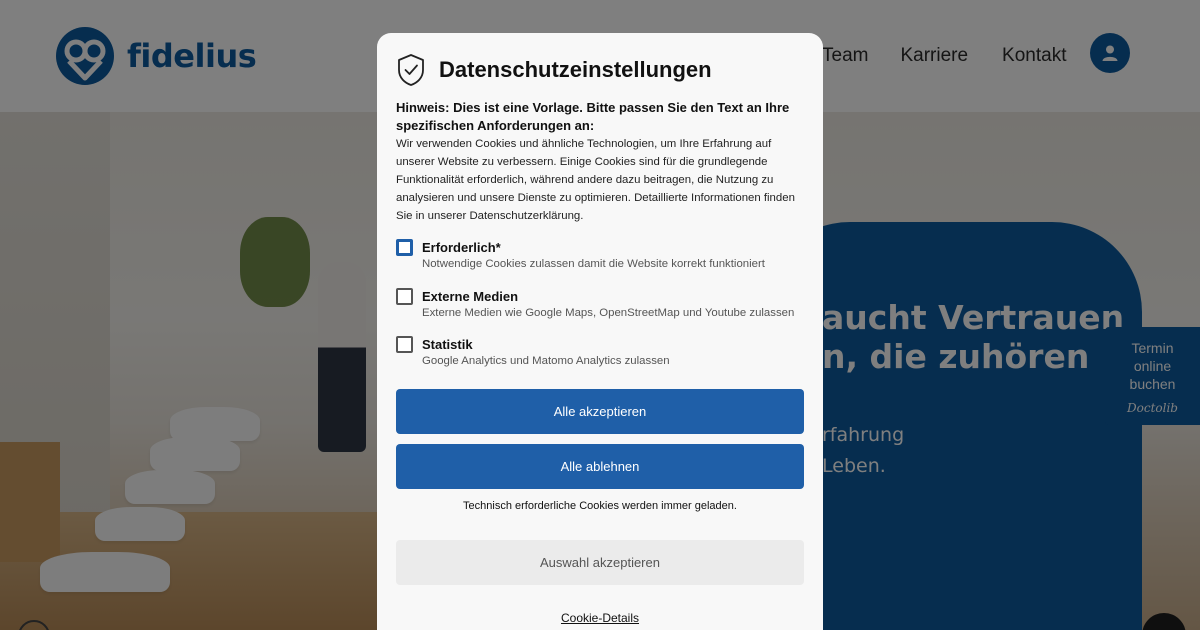  I want to click on dialog-title: Datenschutzeinstellungen, so click(575, 69).